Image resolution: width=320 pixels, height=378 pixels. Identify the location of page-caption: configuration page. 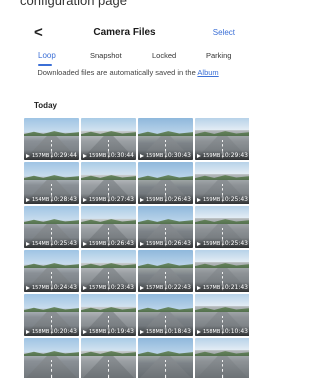
(73, 4).